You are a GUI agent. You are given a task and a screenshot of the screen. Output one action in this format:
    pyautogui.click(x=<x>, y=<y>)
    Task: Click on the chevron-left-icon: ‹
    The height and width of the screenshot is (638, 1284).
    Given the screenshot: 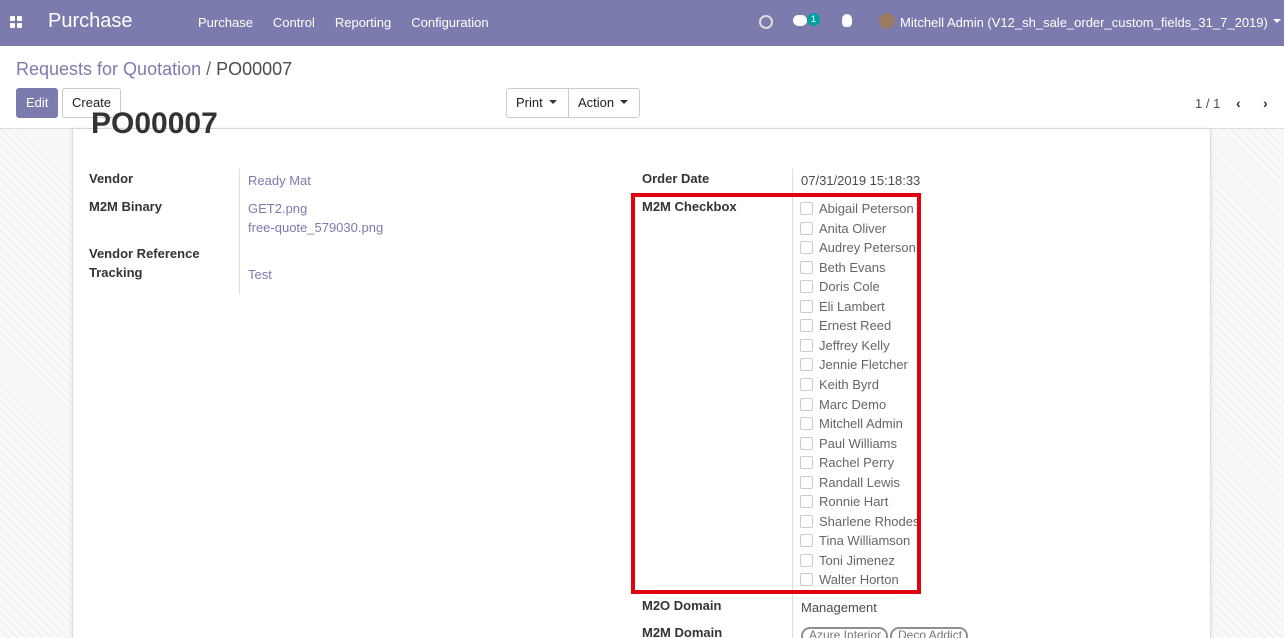 What is the action you would take?
    pyautogui.click(x=1238, y=103)
    